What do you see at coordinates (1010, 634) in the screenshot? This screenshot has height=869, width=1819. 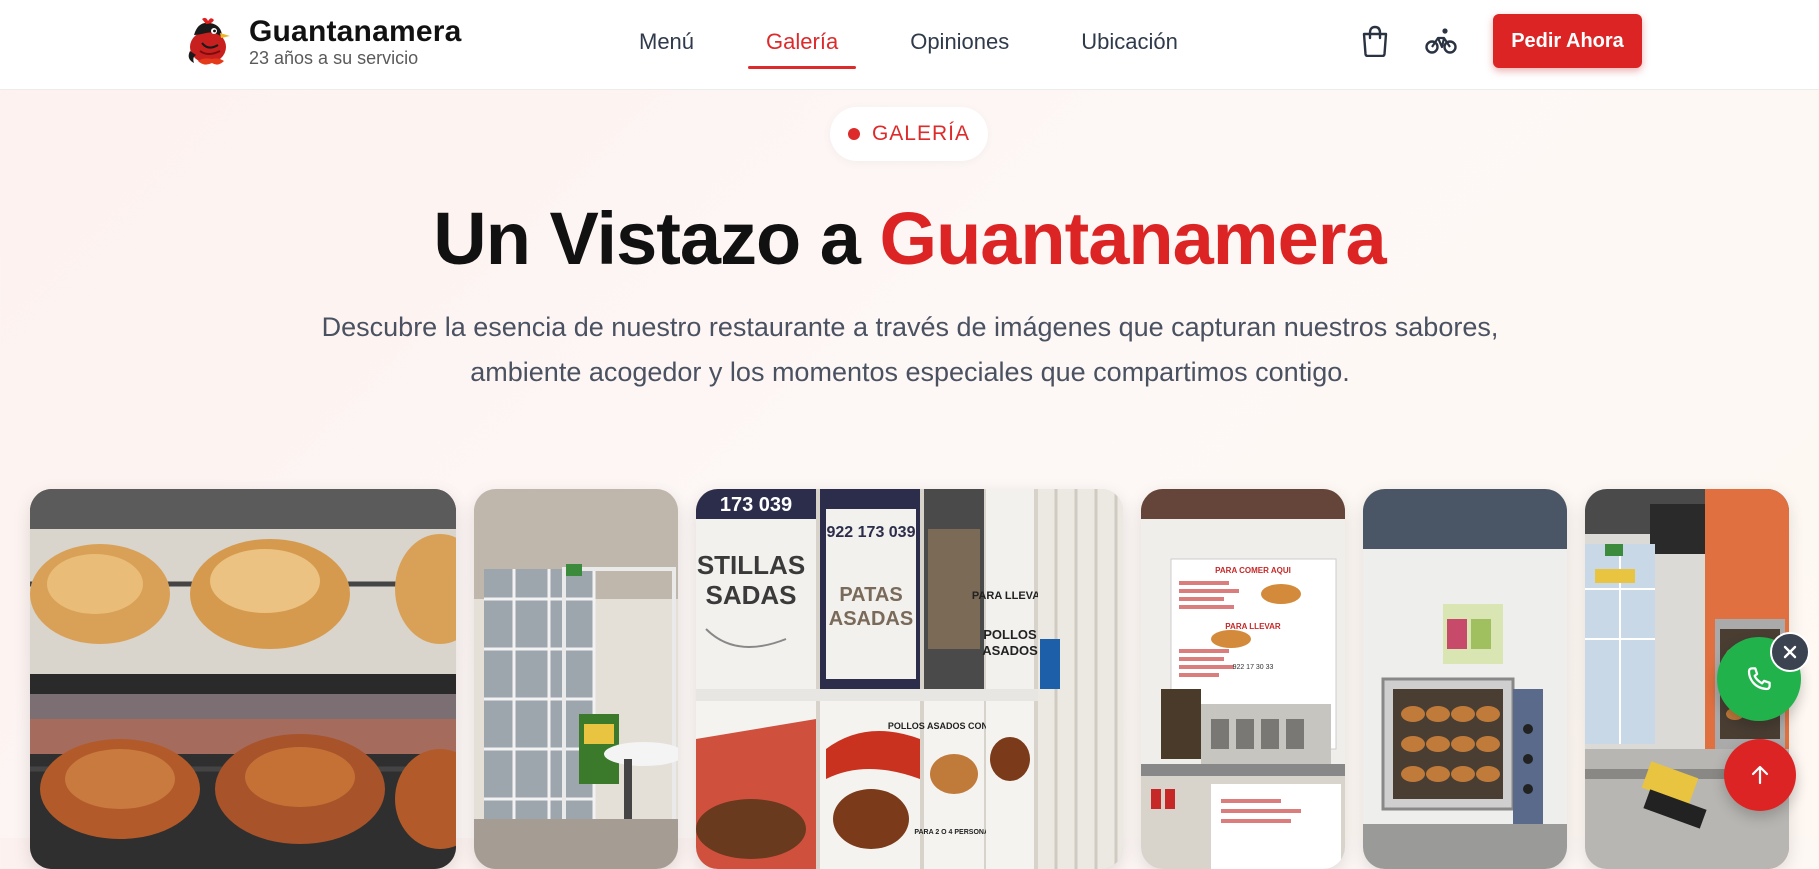 I see `poster-pollos: POLLOS` at bounding box center [1010, 634].